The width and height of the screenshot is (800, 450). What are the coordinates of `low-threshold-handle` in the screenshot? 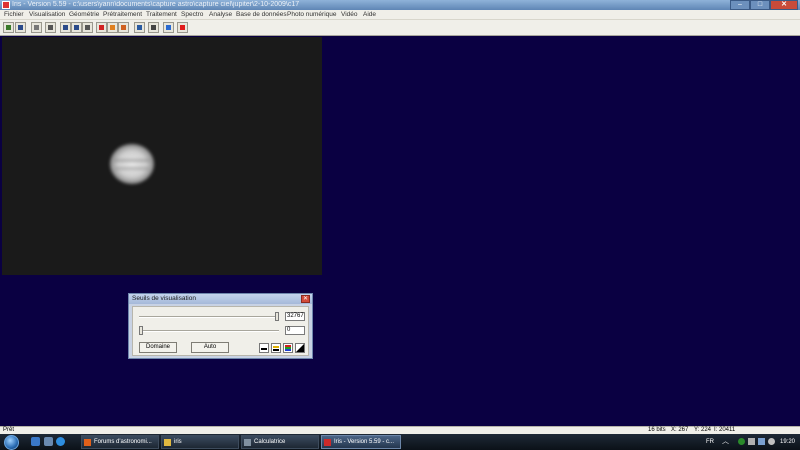 It's located at (141, 330).